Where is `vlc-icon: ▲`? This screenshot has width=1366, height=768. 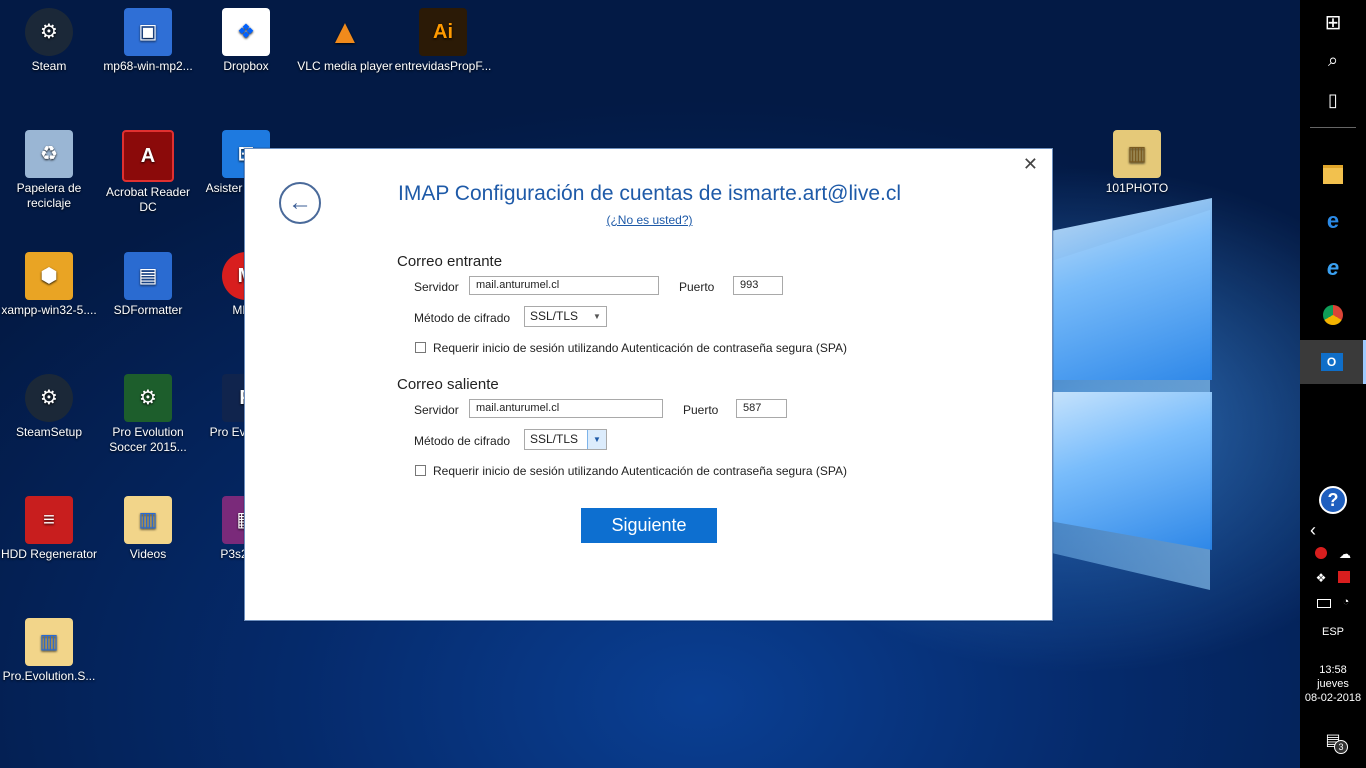
vlc-icon: ▲ is located at coordinates (345, 31).